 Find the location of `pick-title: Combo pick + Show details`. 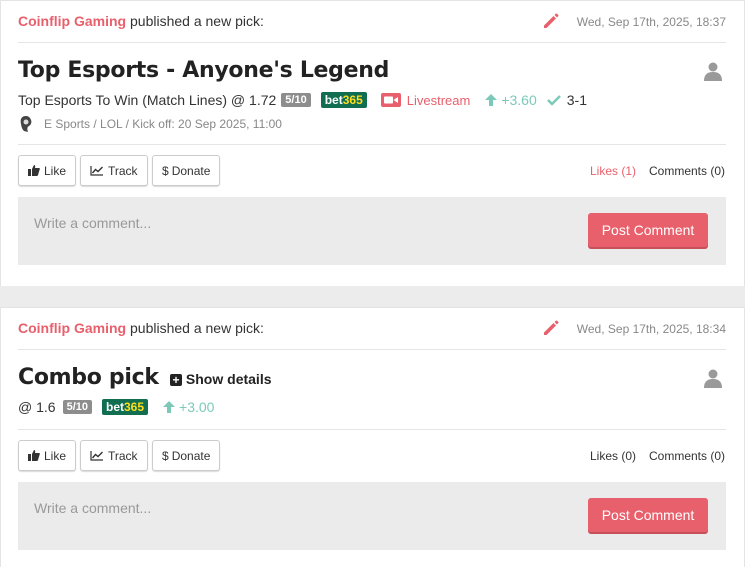

pick-title: Combo pick + Show details is located at coordinates (145, 377).